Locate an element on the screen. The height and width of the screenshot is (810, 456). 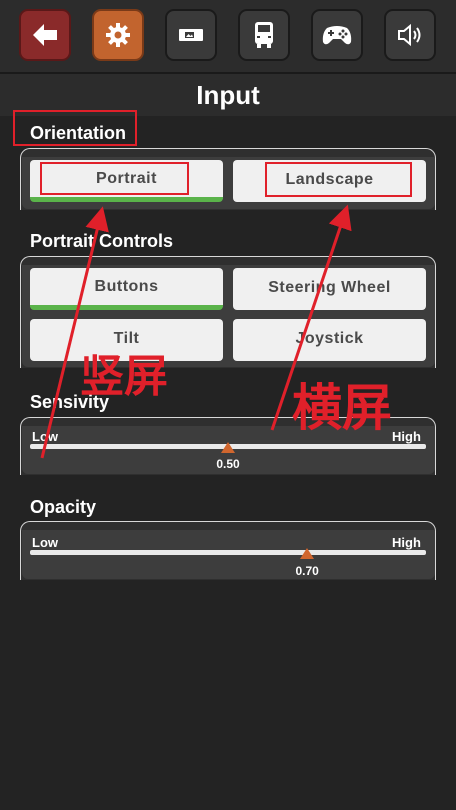
portrait-annotation-arrow is located at coordinates (74, 332).